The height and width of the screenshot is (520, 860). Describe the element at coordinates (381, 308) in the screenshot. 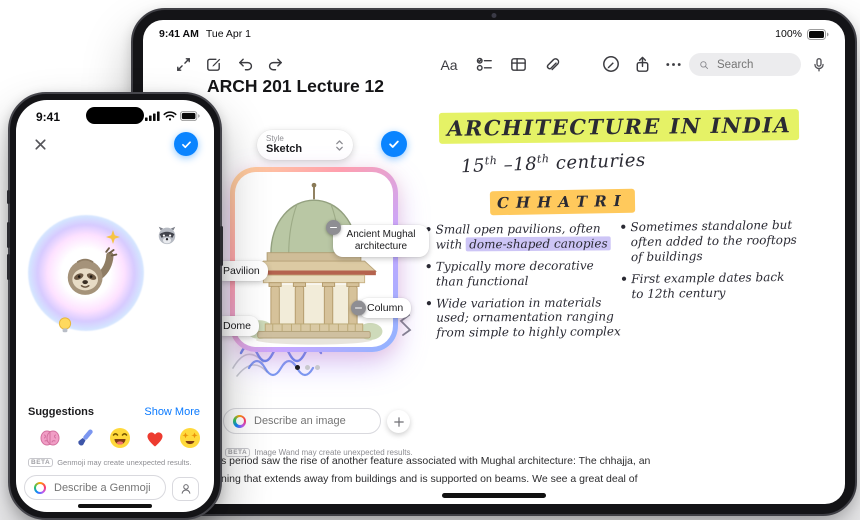

I see `tag-column: Column` at that location.